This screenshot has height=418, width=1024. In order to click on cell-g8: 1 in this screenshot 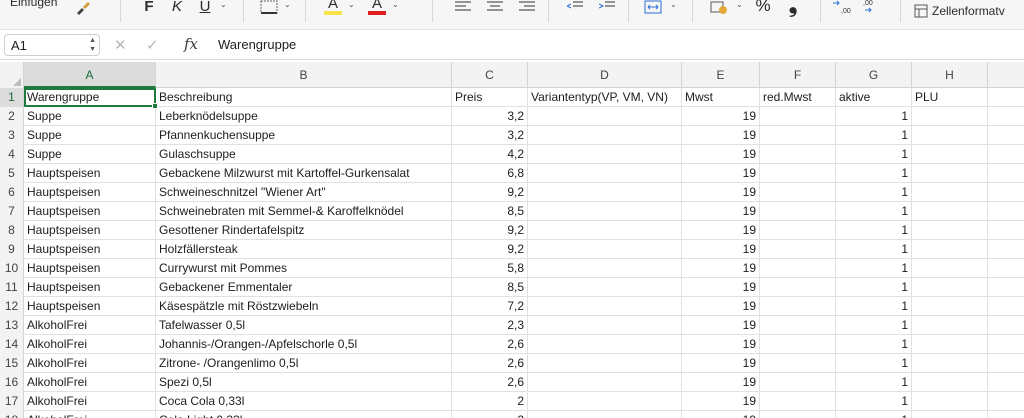, I will do `click(874, 230)`.